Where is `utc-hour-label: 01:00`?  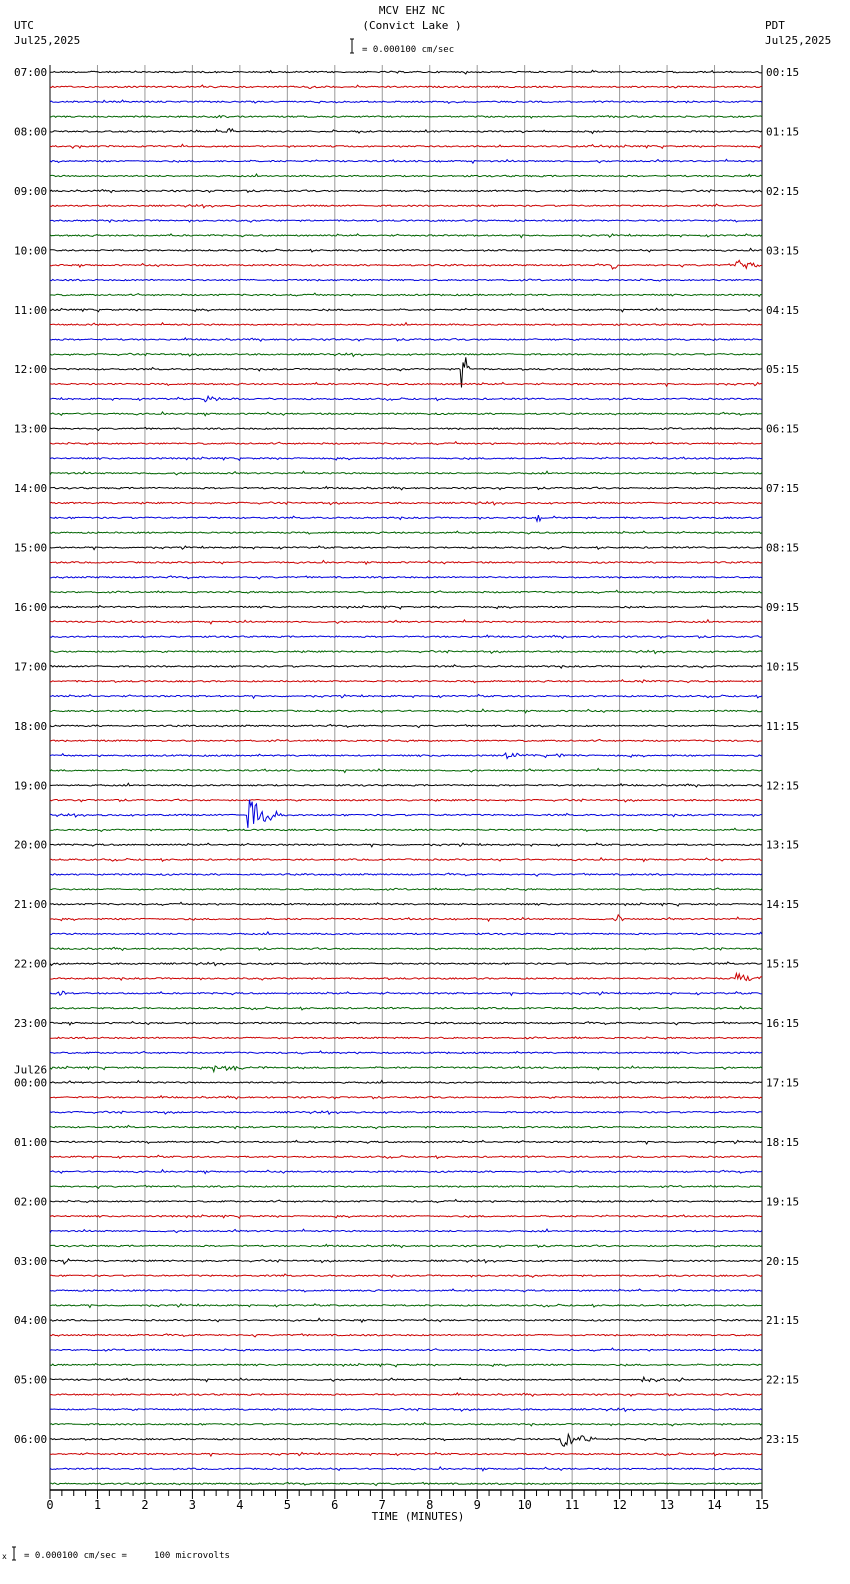 utc-hour-label: 01:00 is located at coordinates (30, 1142).